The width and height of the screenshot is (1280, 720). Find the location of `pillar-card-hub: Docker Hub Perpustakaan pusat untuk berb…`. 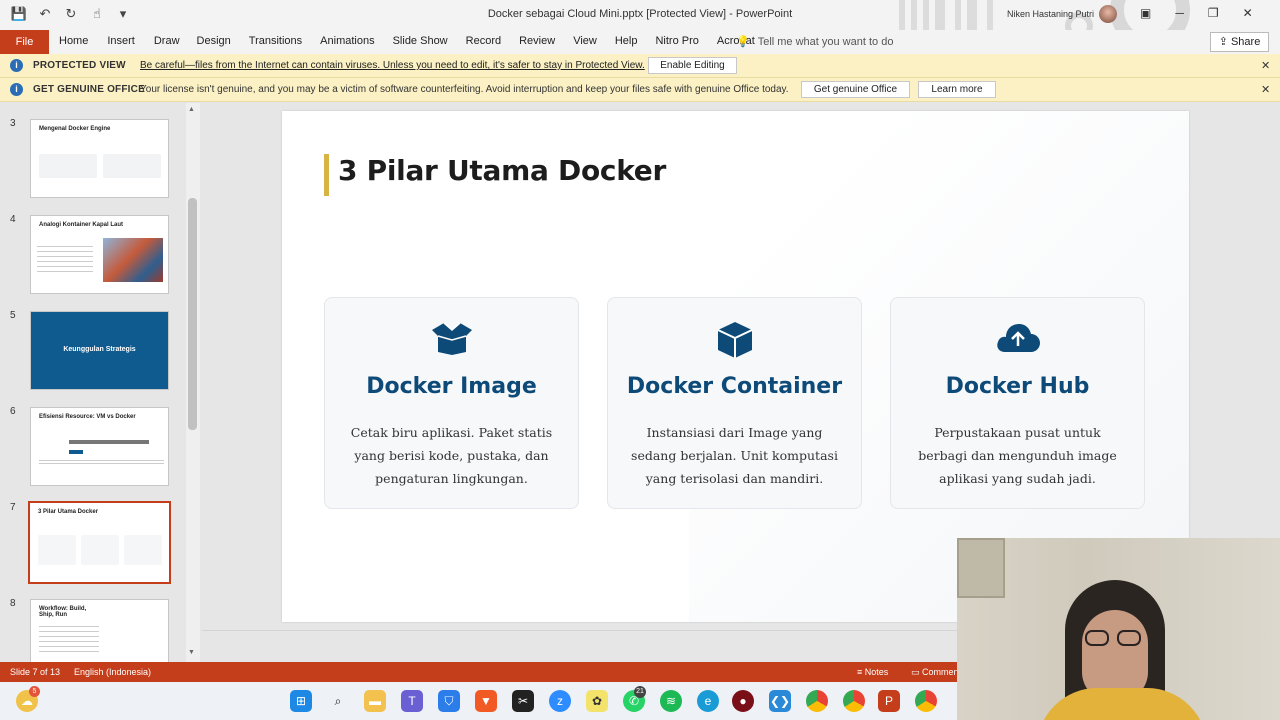

pillar-card-hub: Docker Hub Perpustakaan pusat untuk berb… is located at coordinates (1017, 403).